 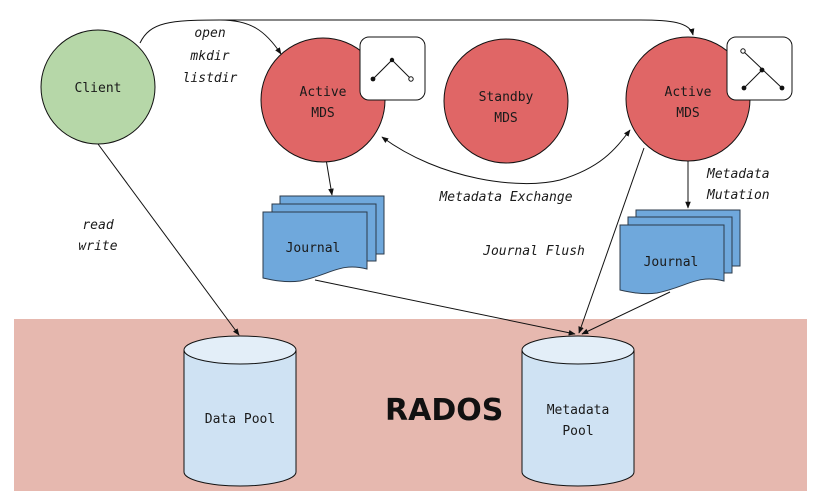 I want to click on client-label: Client, so click(x=98, y=88).